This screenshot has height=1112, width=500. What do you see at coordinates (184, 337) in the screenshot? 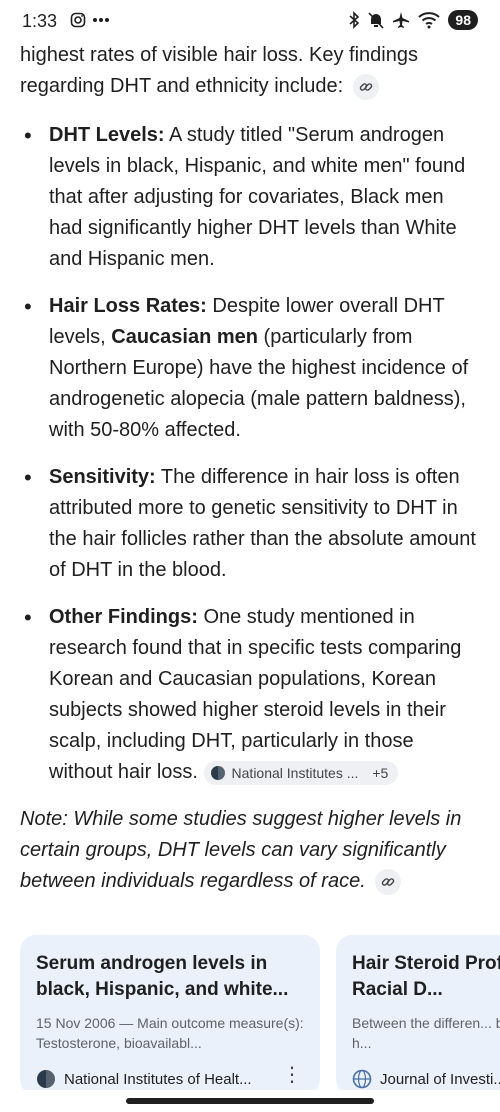
I see `finding-emphasis: Caucasian men` at bounding box center [184, 337].